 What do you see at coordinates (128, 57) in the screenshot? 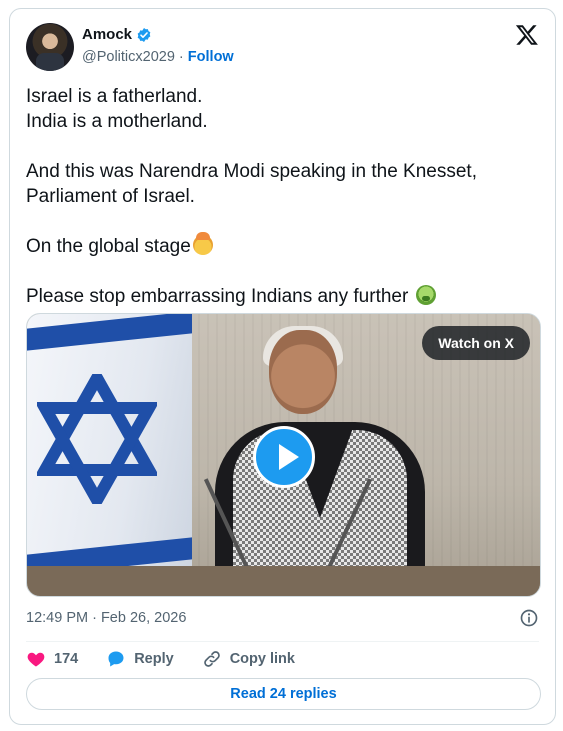
I see `author-handle: @Politicx2029` at bounding box center [128, 57].